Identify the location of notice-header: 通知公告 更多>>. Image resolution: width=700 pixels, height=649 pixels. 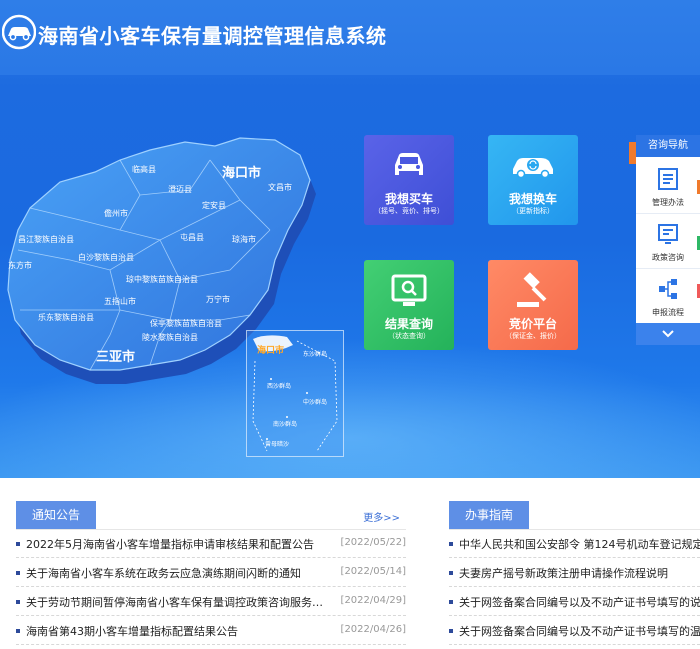
(211, 515).